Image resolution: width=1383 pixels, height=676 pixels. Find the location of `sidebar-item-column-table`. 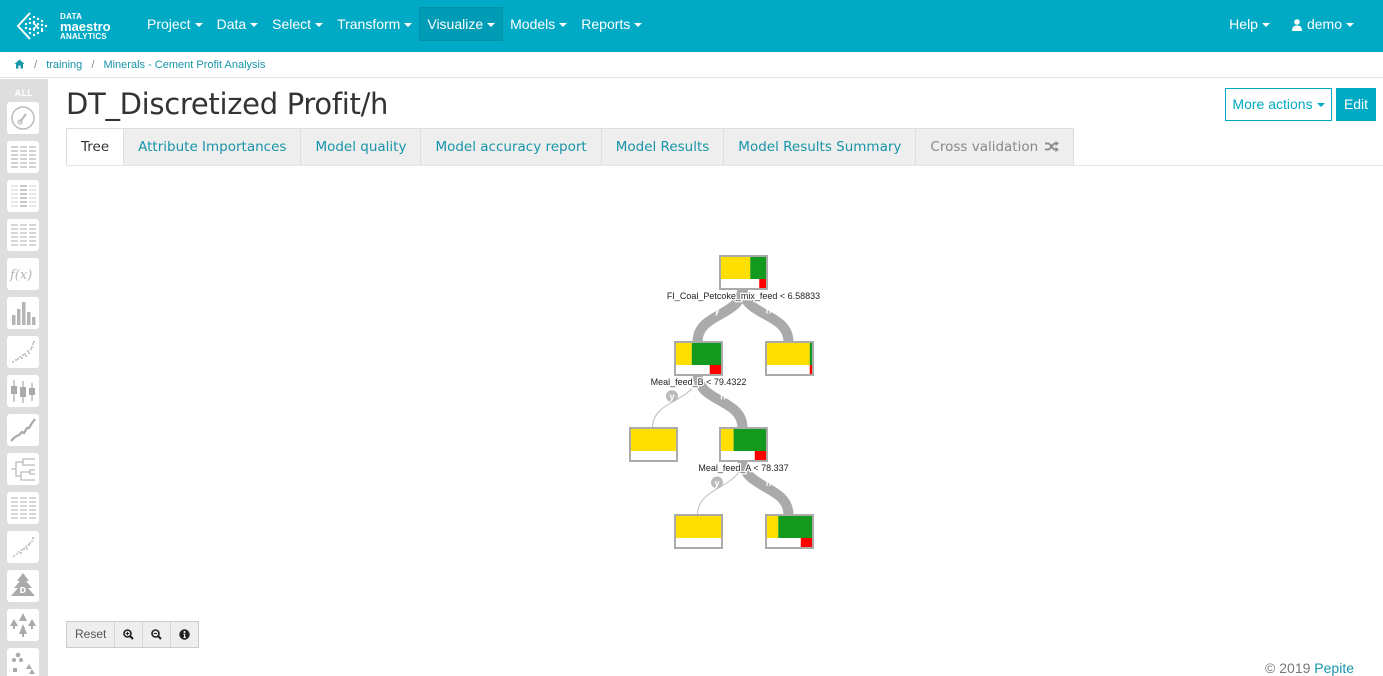

sidebar-item-column-table is located at coordinates (23, 196).